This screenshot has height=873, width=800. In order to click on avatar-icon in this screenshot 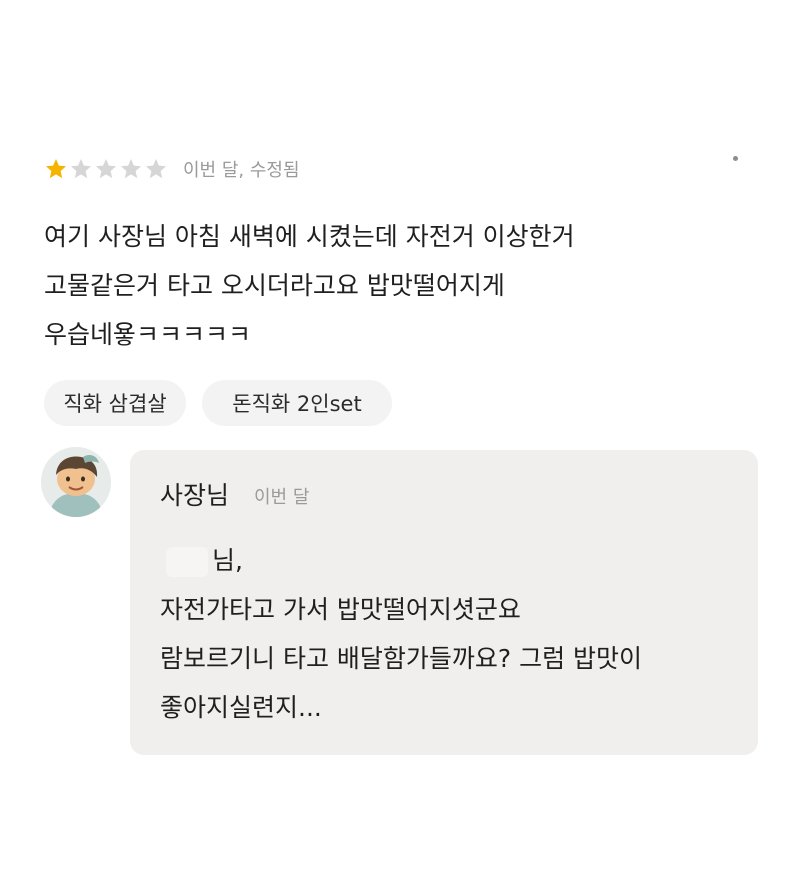, I will do `click(76, 482)`.